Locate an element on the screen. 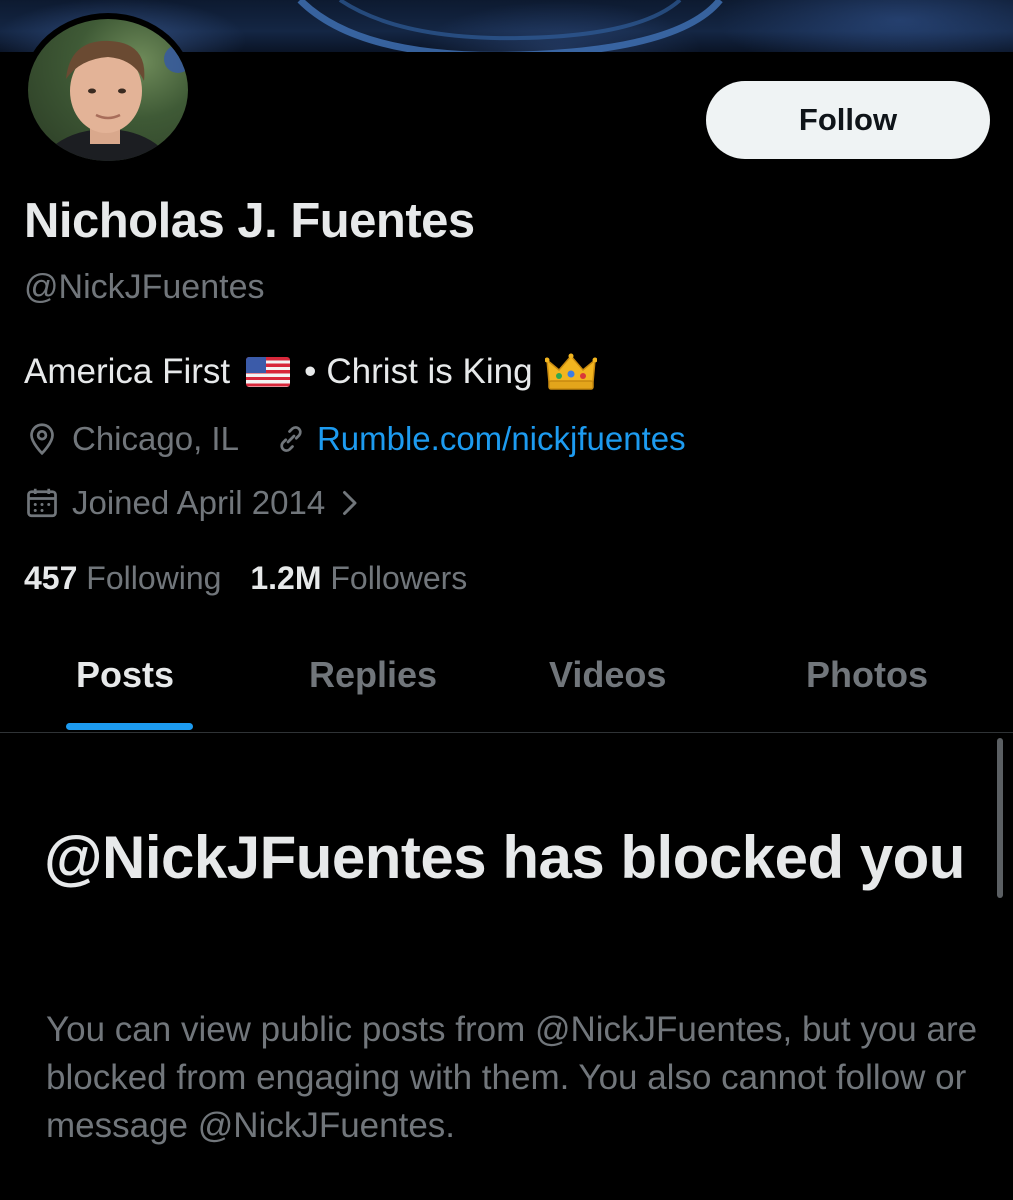  calendar-icon is located at coordinates (42, 503).